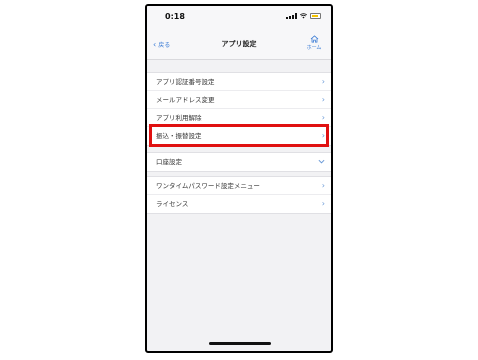  Describe the element at coordinates (321, 161) in the screenshot. I see `chevron-down-icon` at that location.